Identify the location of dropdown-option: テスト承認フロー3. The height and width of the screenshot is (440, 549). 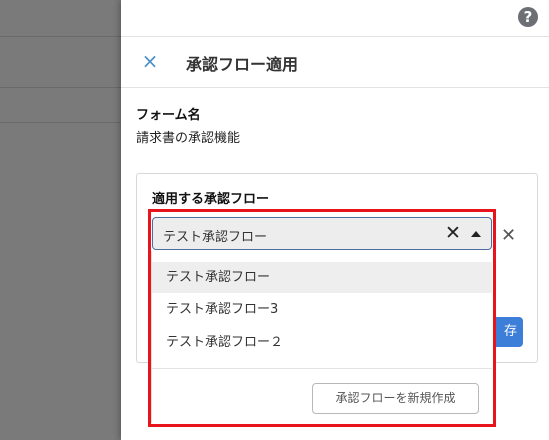
(322, 309).